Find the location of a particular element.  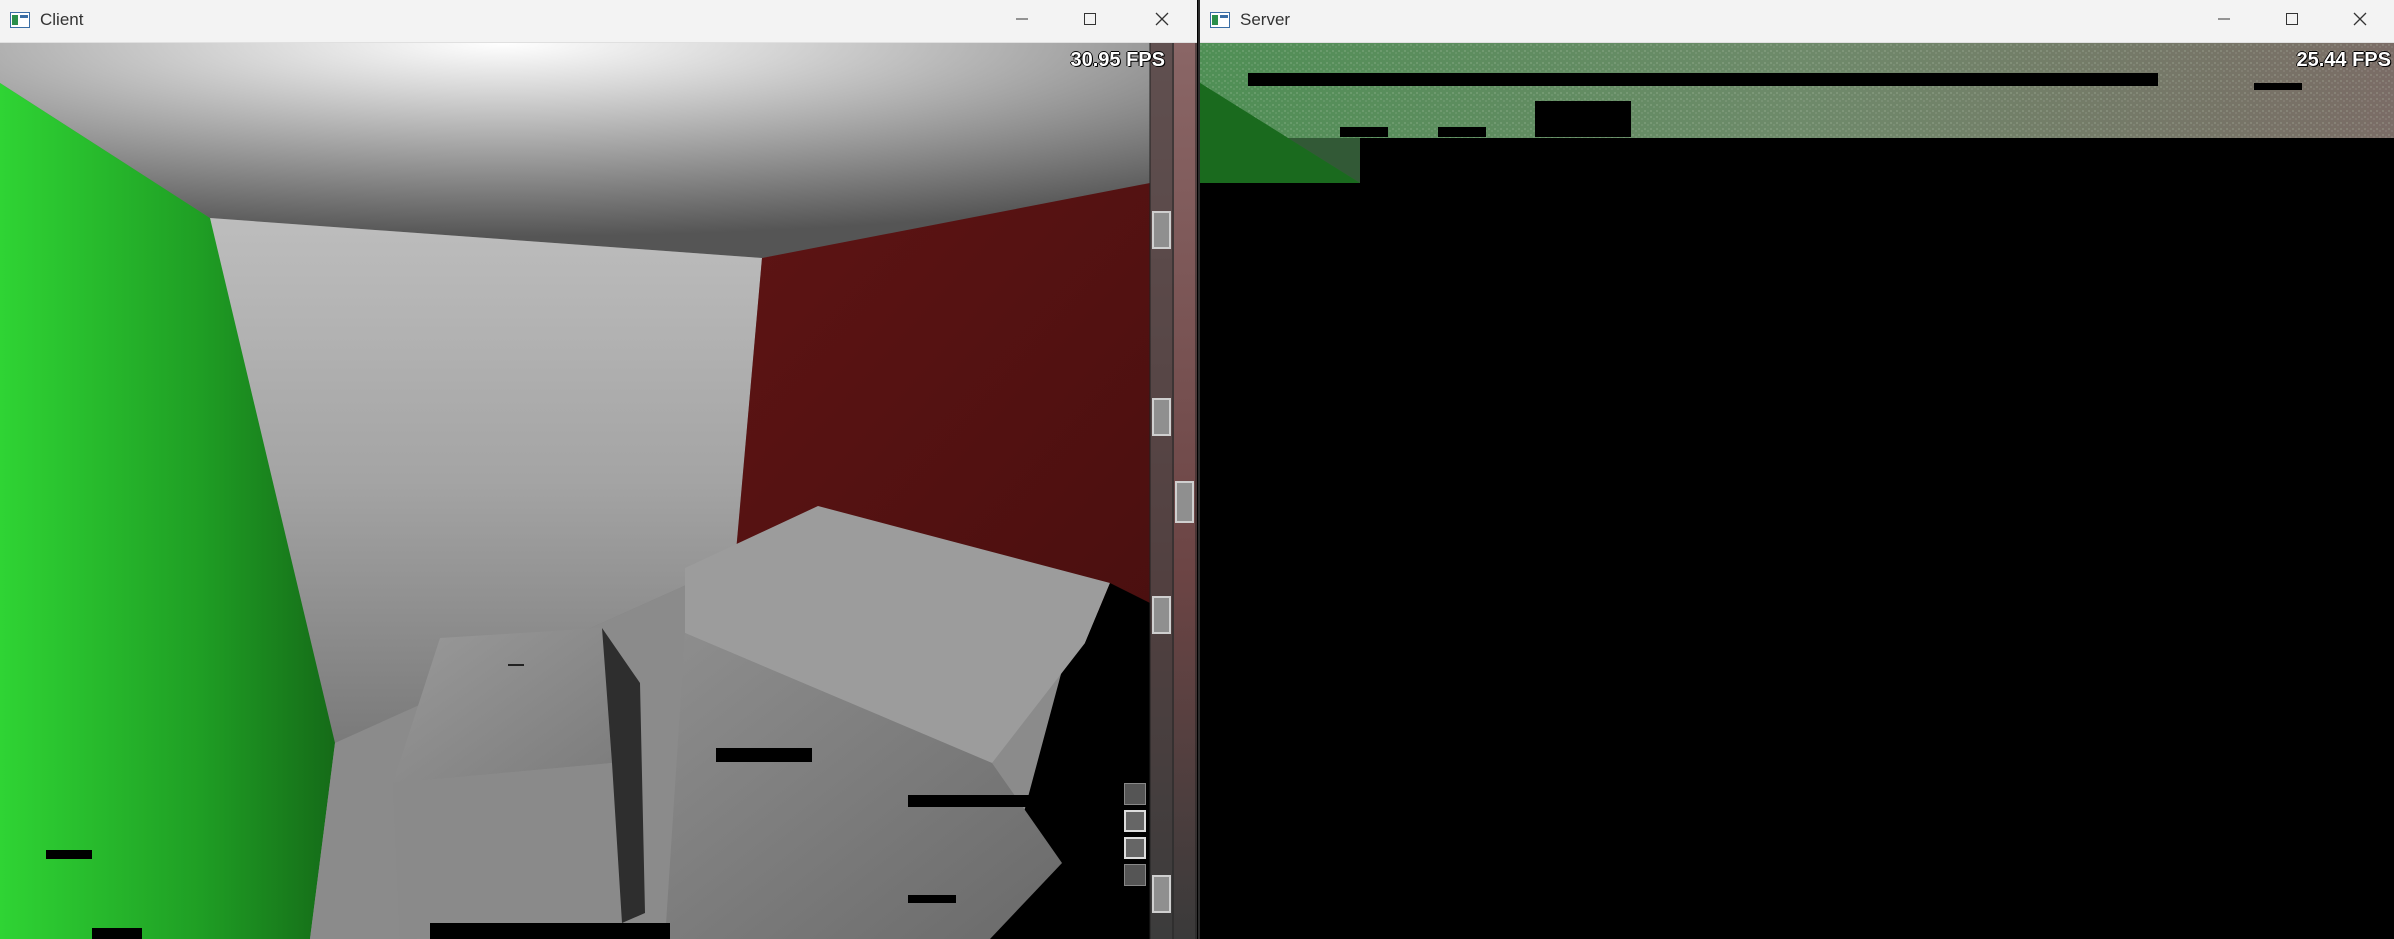

client-fps-counter: 30.95 FPS is located at coordinates (1117, 60).